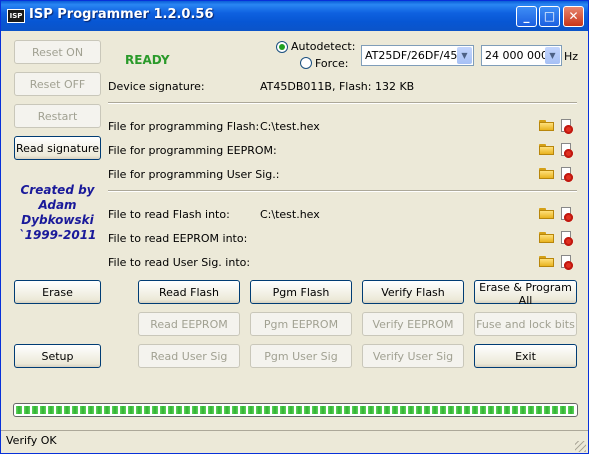  What do you see at coordinates (332, 63) in the screenshot?
I see `force-label: Force:` at bounding box center [332, 63].